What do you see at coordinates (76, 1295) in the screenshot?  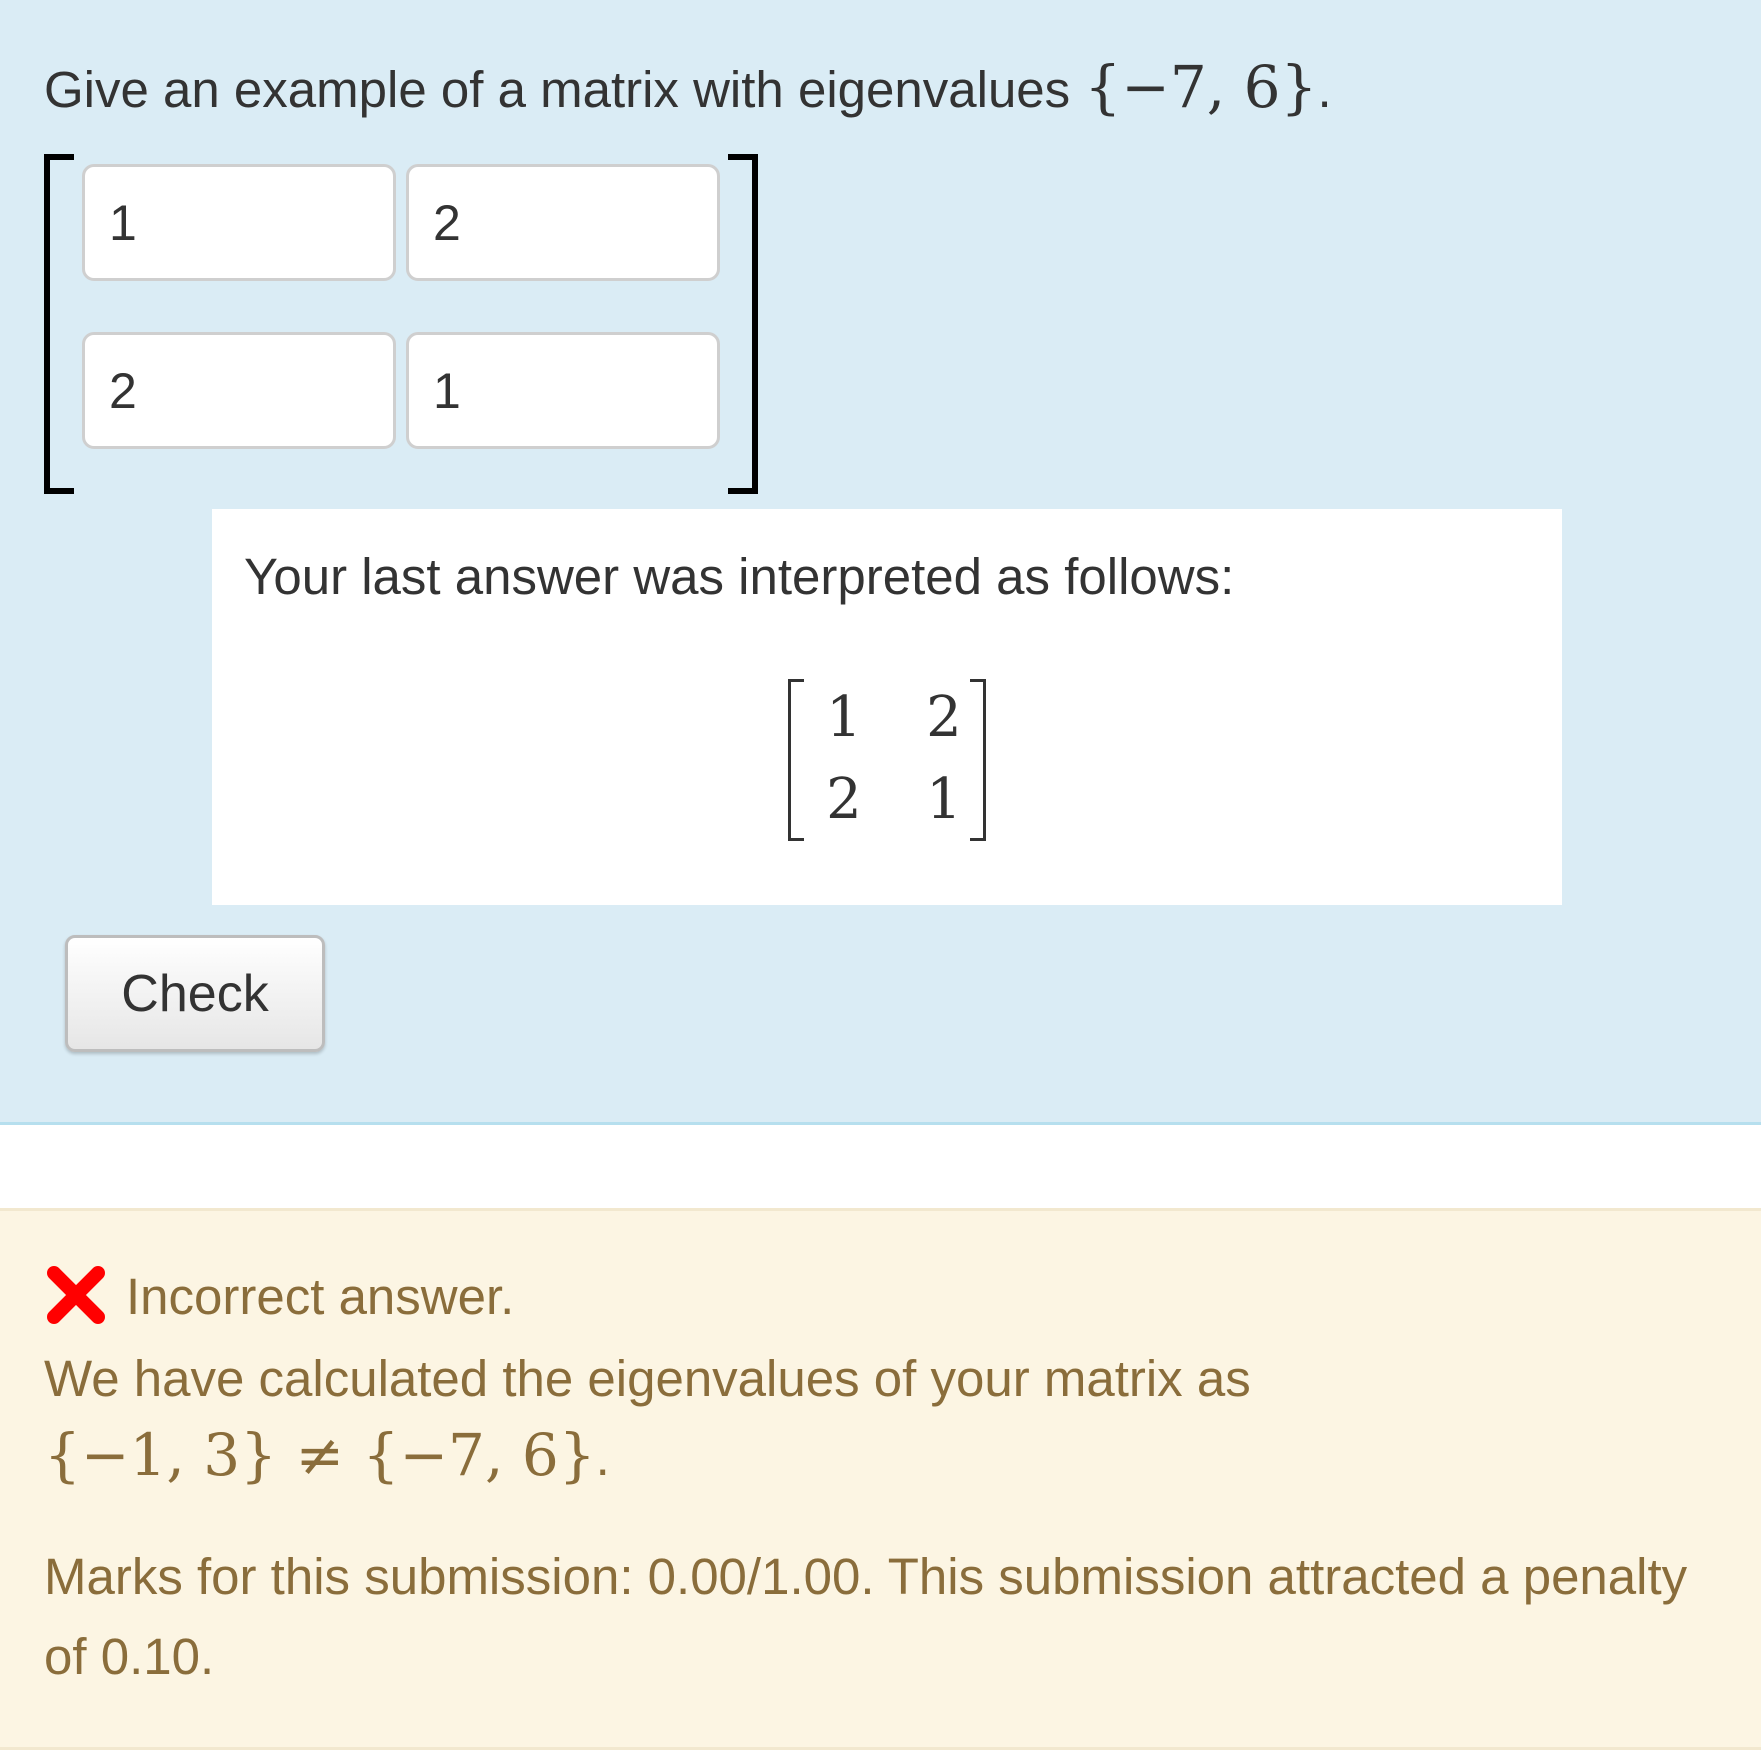 I see `cross-icon` at bounding box center [76, 1295].